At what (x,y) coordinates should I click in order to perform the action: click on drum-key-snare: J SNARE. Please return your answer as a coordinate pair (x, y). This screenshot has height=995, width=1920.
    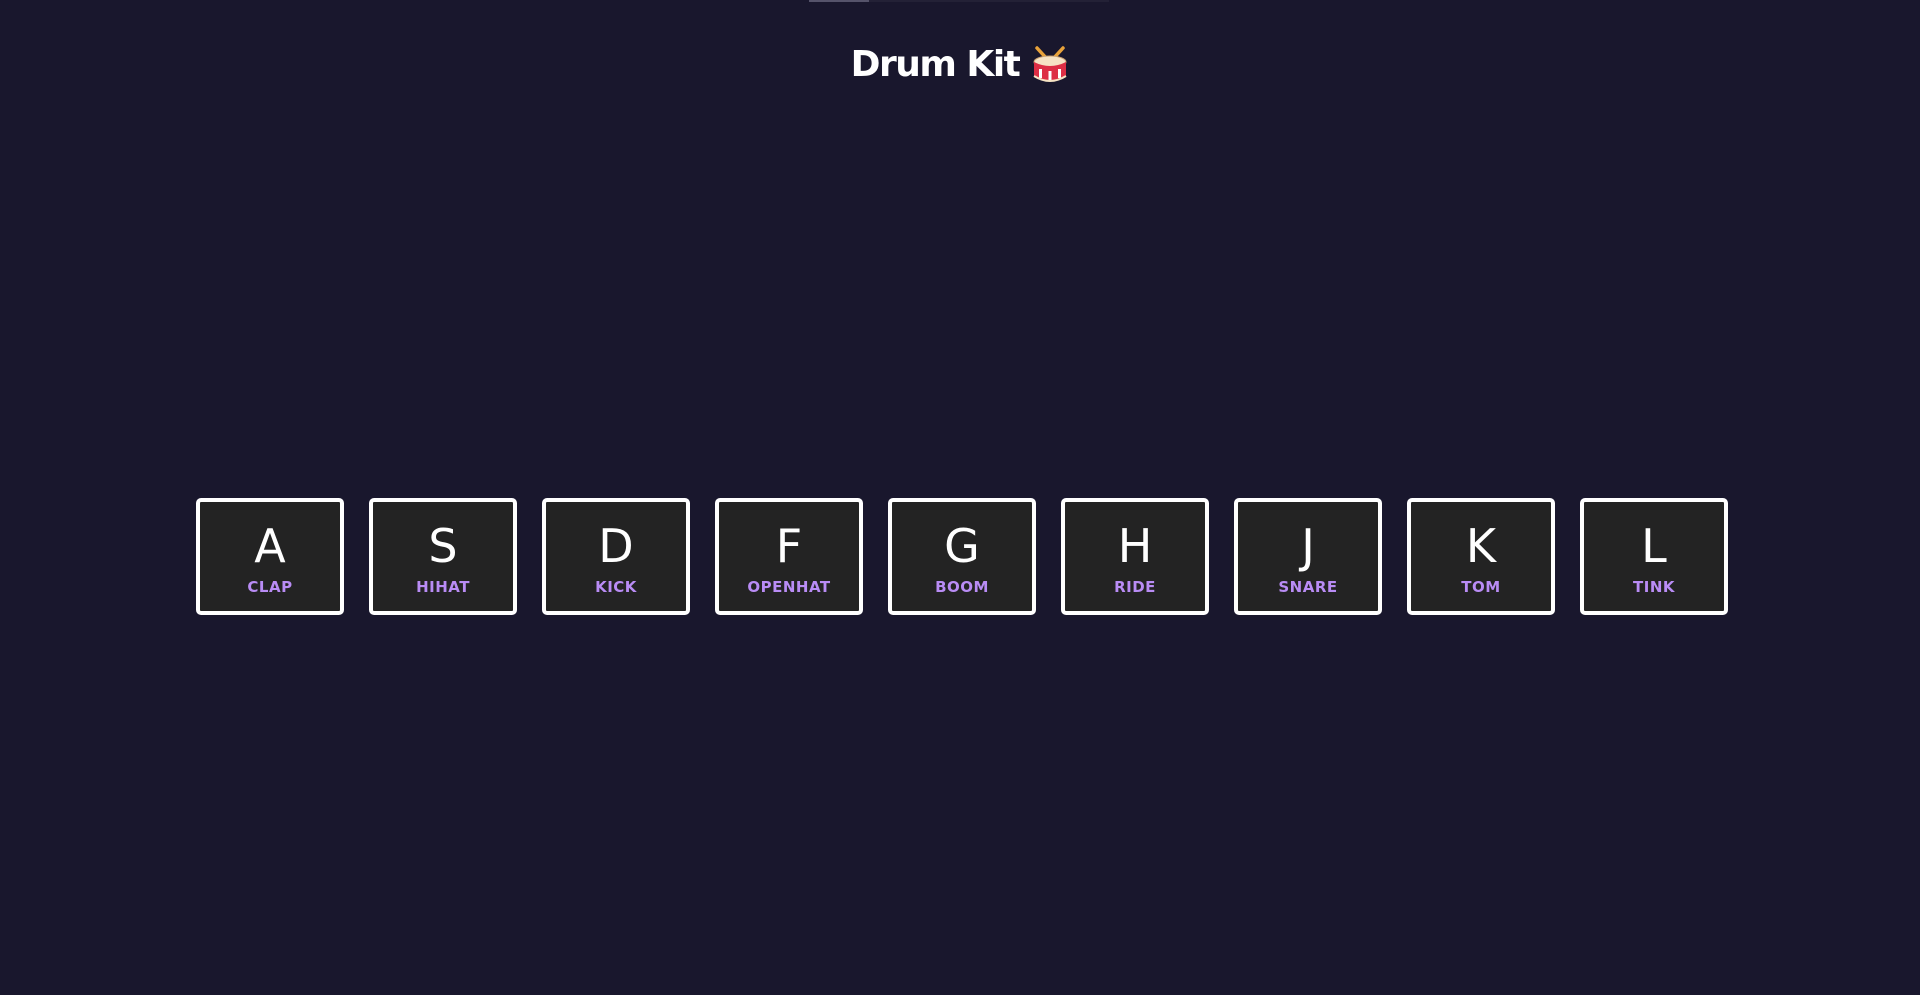
    Looking at the image, I should click on (1308, 556).